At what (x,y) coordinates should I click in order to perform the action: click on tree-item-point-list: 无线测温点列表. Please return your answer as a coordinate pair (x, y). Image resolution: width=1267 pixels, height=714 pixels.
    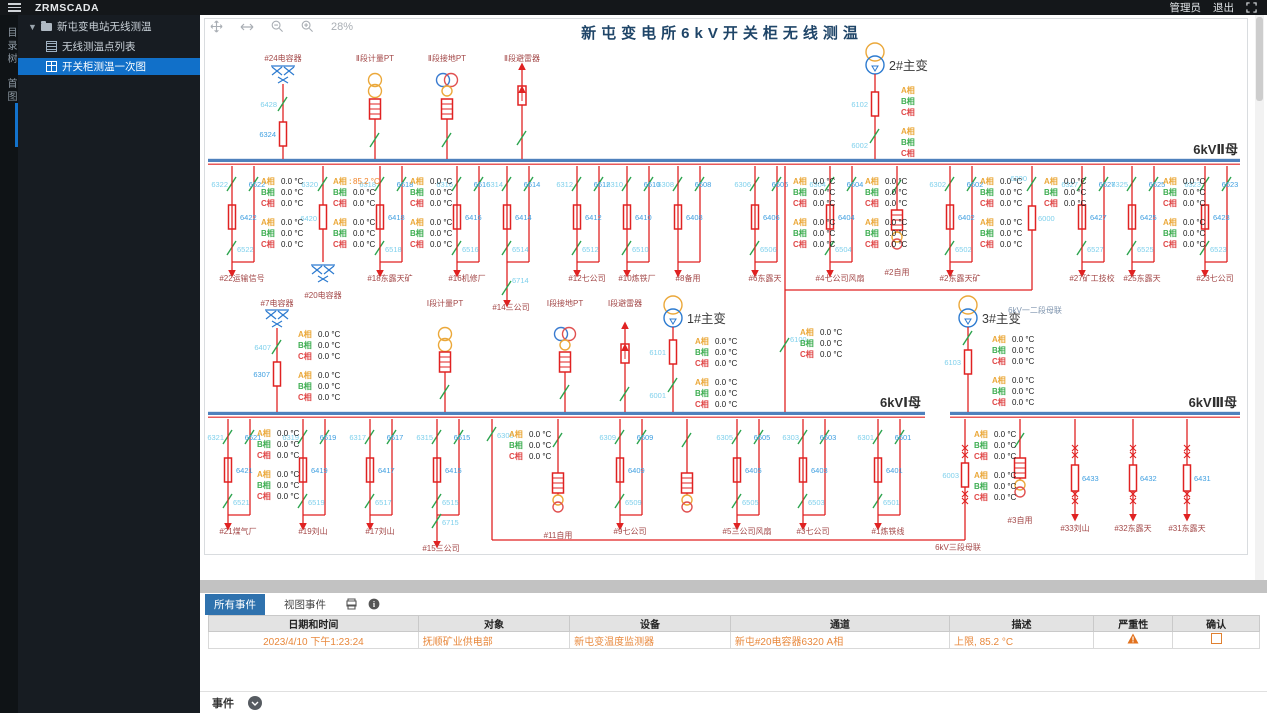
    Looking at the image, I should click on (109, 46).